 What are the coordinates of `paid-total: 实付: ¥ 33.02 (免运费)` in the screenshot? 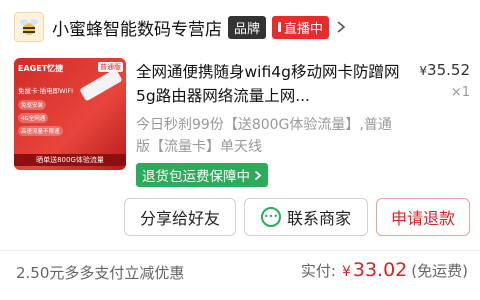 It's located at (384, 270).